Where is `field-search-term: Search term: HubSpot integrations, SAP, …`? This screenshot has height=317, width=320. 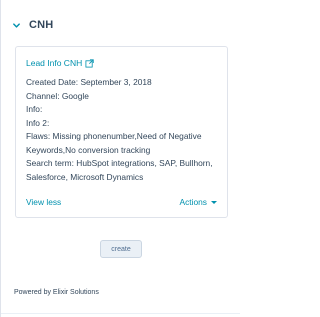
field-search-term: Search term: HubSpot integrations, SAP, … is located at coordinates (121, 170).